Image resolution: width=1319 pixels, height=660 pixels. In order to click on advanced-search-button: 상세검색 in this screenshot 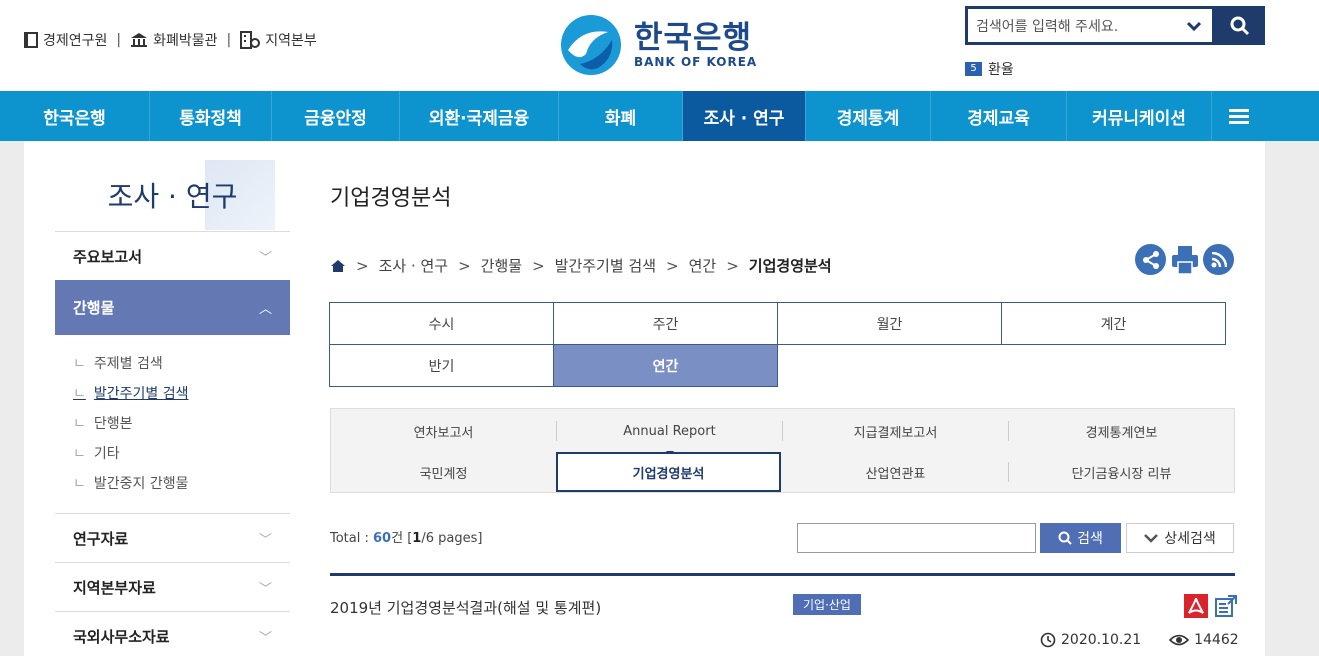, I will do `click(1180, 538)`.